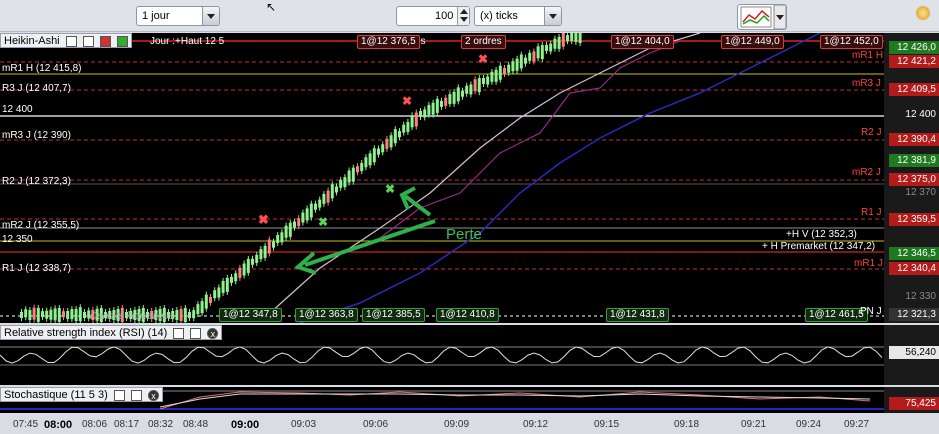 Image resolution: width=939 pixels, height=434 pixels. I want to click on rsi-line, so click(441, 355).